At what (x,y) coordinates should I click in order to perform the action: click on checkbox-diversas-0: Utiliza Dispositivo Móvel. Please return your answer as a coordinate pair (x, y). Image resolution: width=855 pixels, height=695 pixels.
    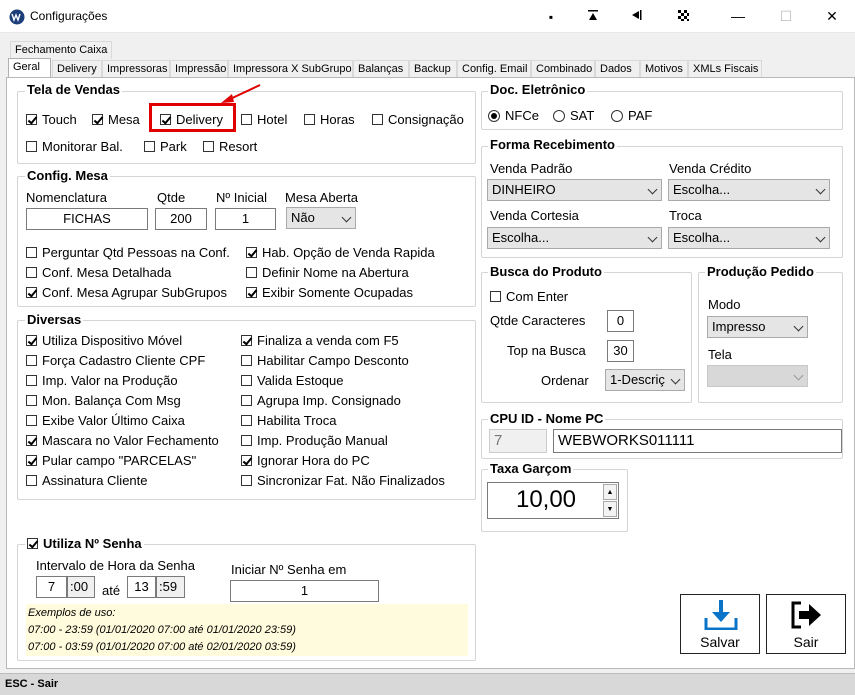
    Looking at the image, I should click on (104, 340).